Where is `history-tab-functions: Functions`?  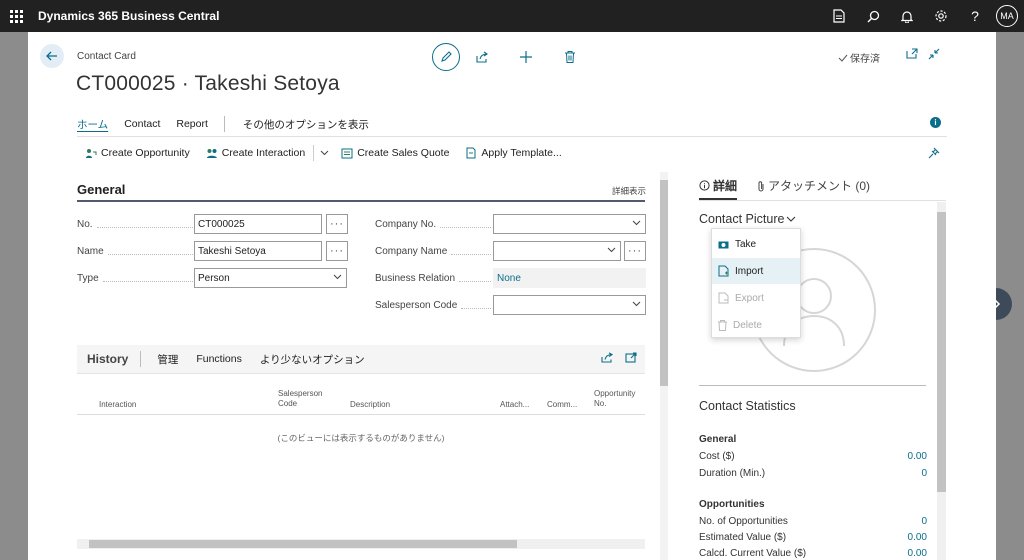
history-tab-functions: Functions is located at coordinates (219, 359).